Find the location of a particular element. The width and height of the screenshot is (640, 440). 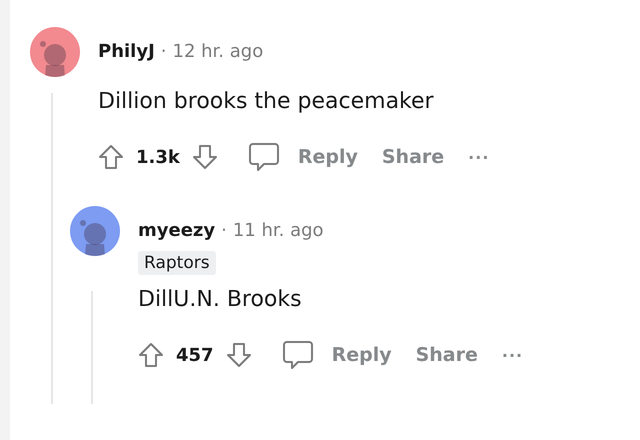

username-link: myeezy is located at coordinates (177, 230).